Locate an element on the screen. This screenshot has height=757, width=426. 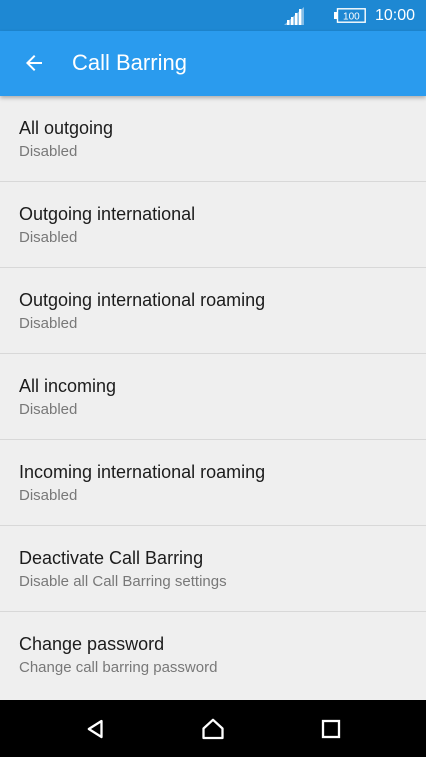
status-bar: 100 10:00 is located at coordinates (213, 15).